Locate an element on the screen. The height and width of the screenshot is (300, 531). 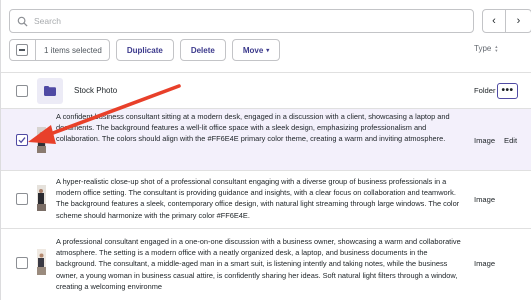
divider is located at coordinates (35, 50).